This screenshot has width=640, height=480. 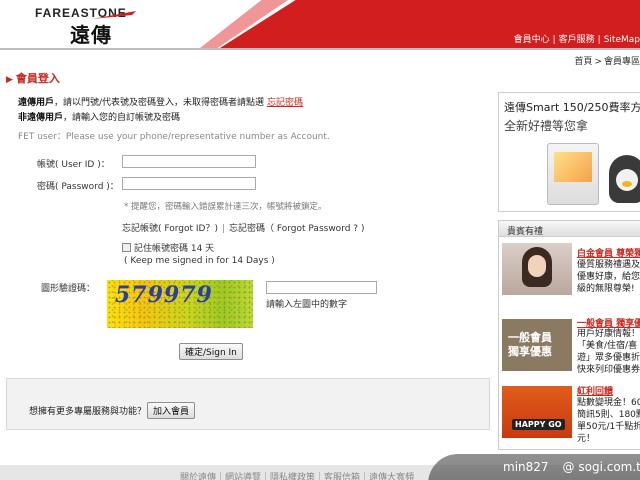 I want to click on captcha-image: 579979, so click(x=180, y=304).